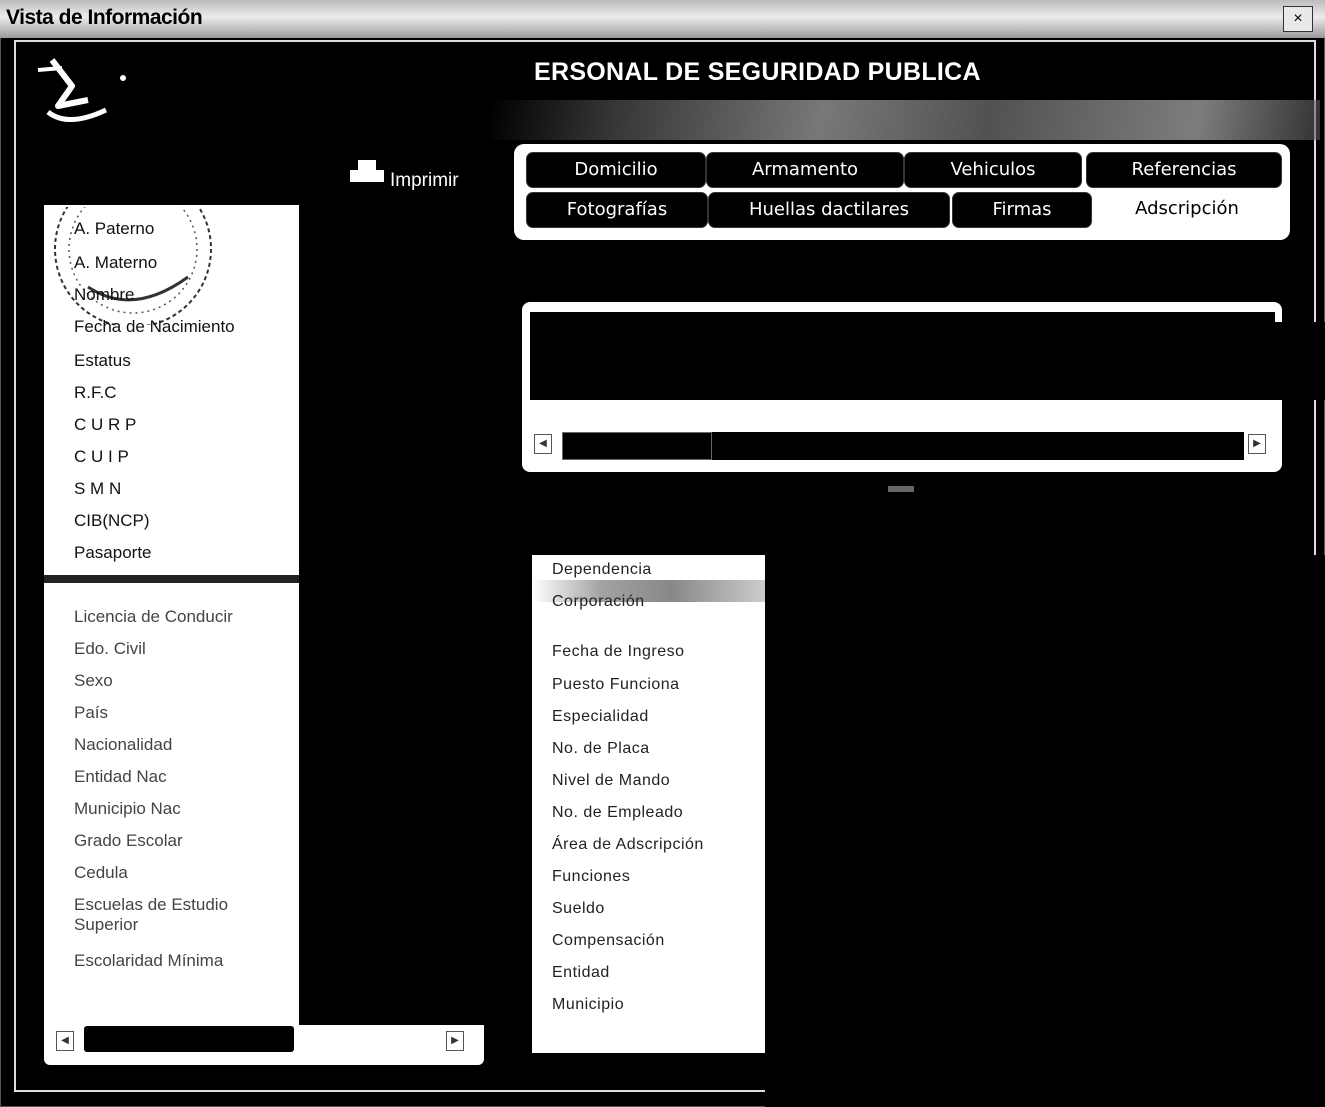 Image resolution: width=1325 pixels, height=1107 pixels. What do you see at coordinates (171, 579) in the screenshot?
I see `divider` at bounding box center [171, 579].